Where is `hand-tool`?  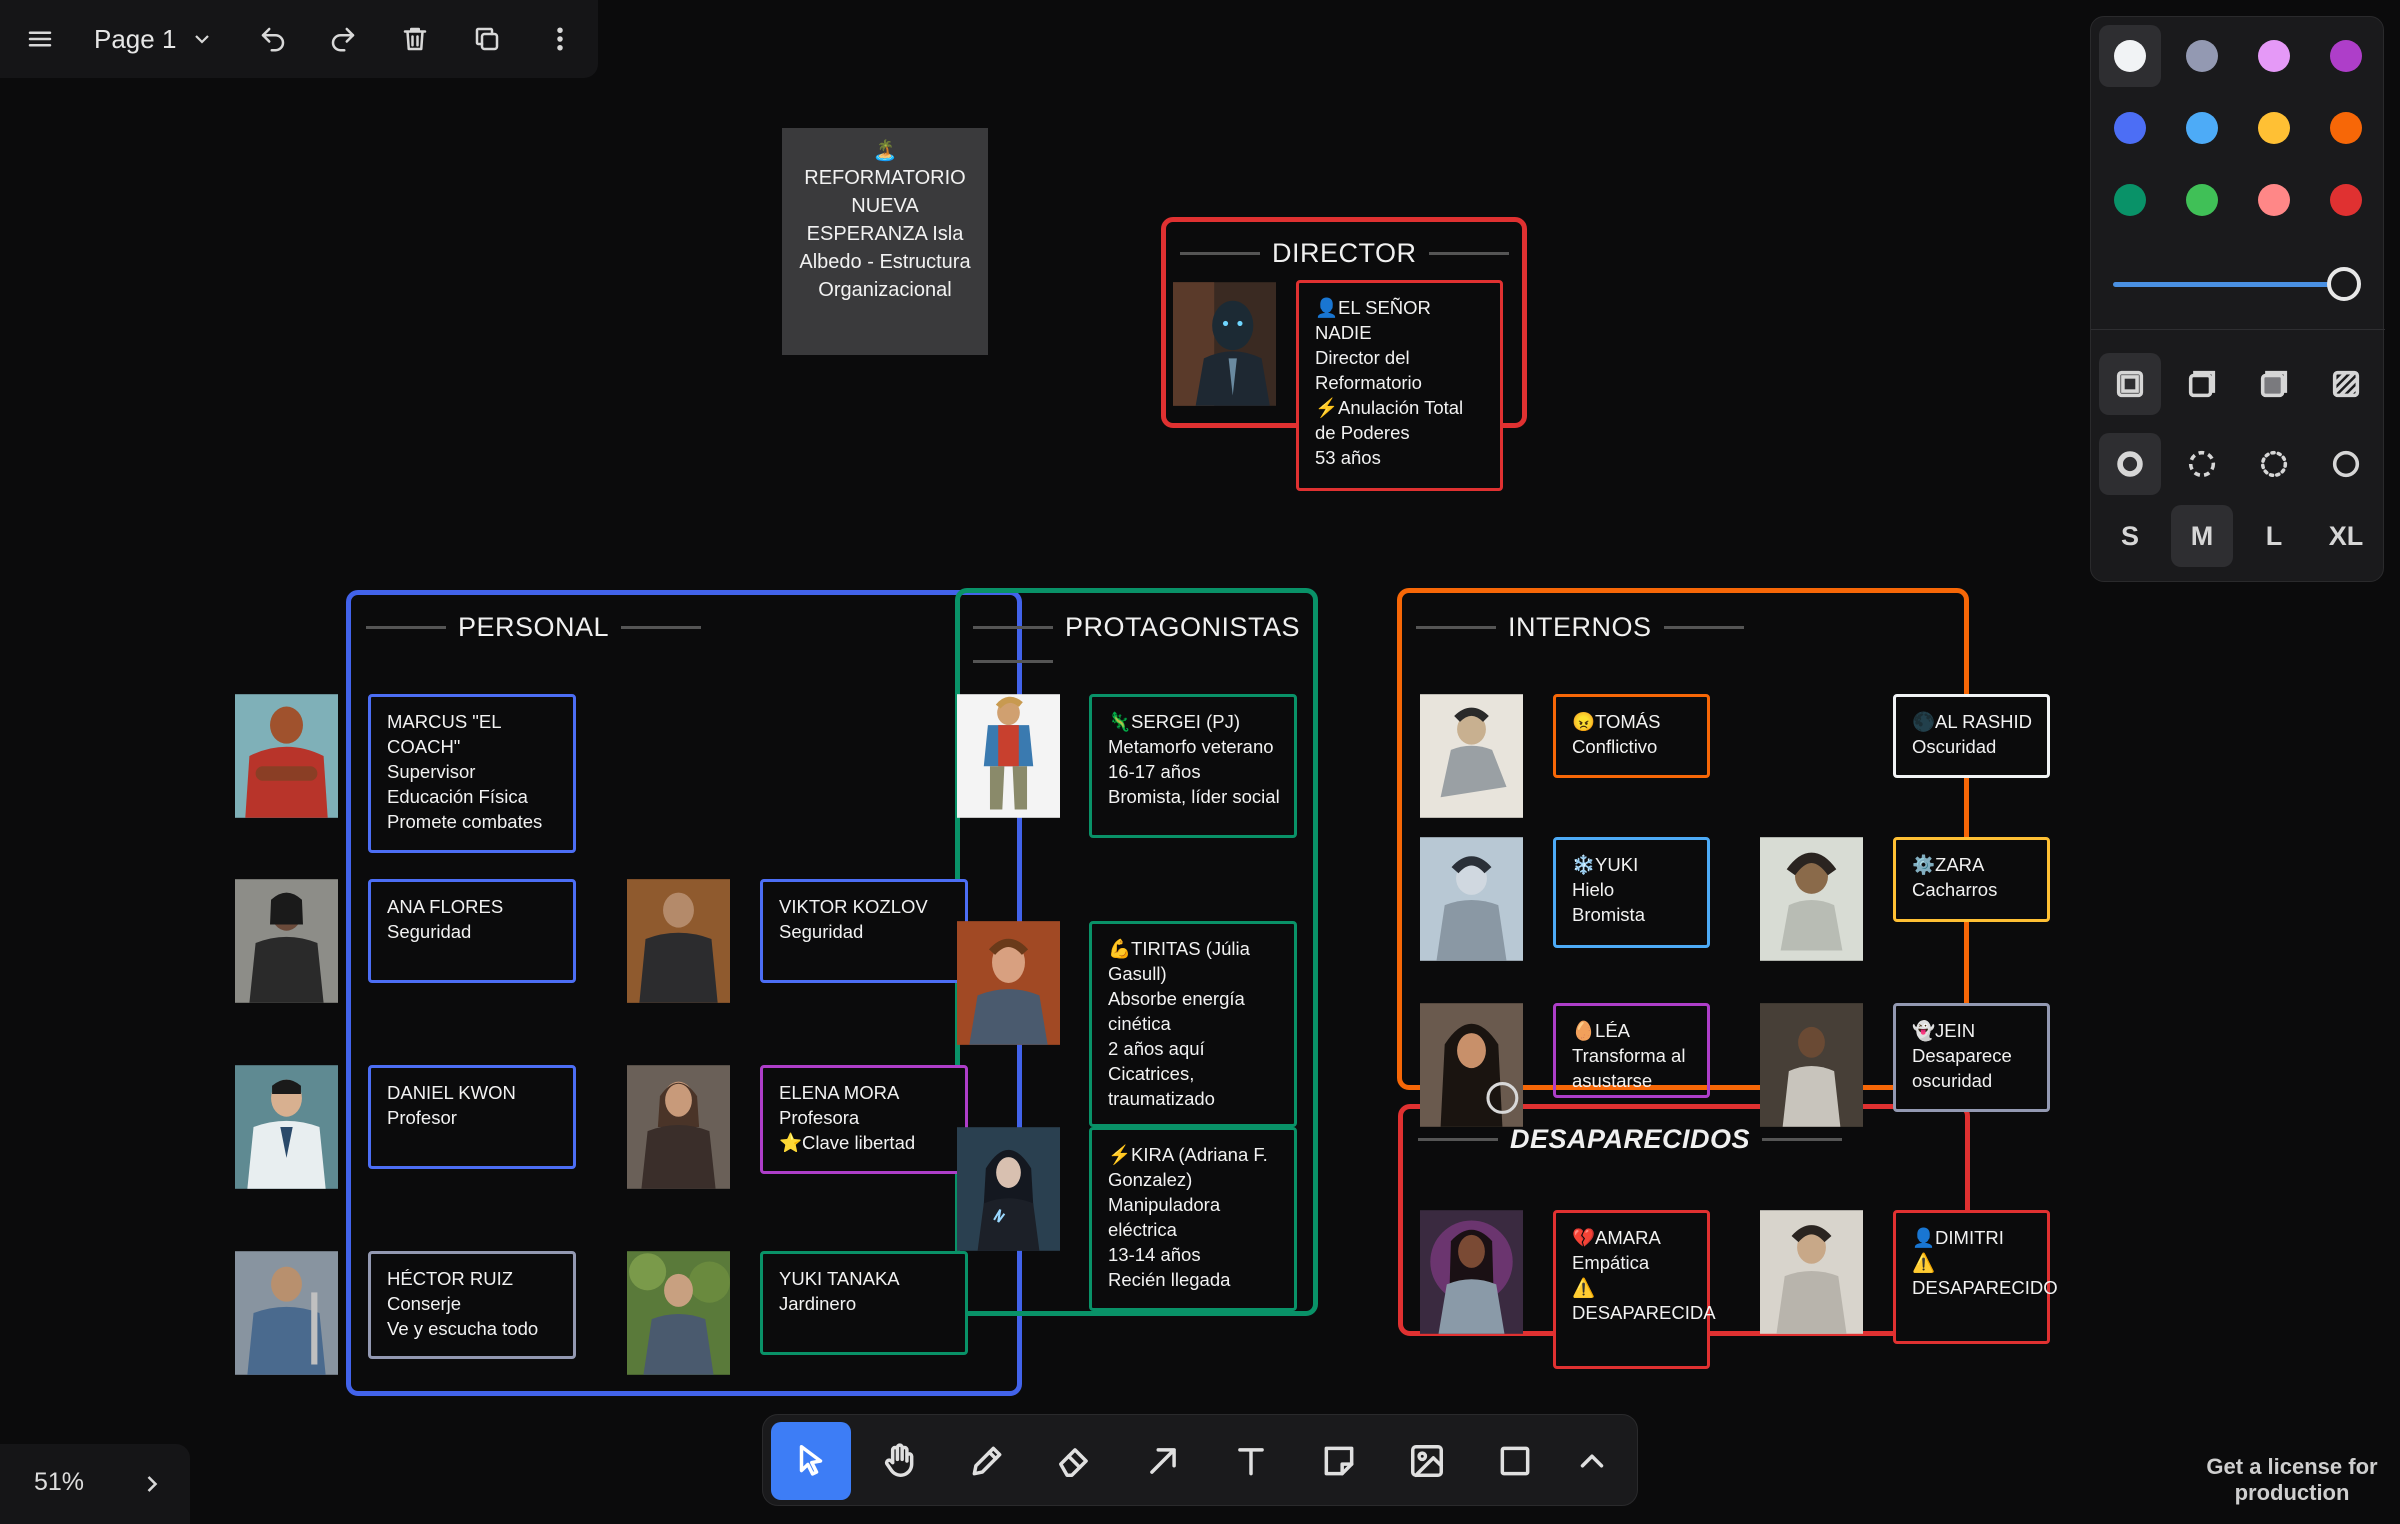 hand-tool is located at coordinates (899, 1461).